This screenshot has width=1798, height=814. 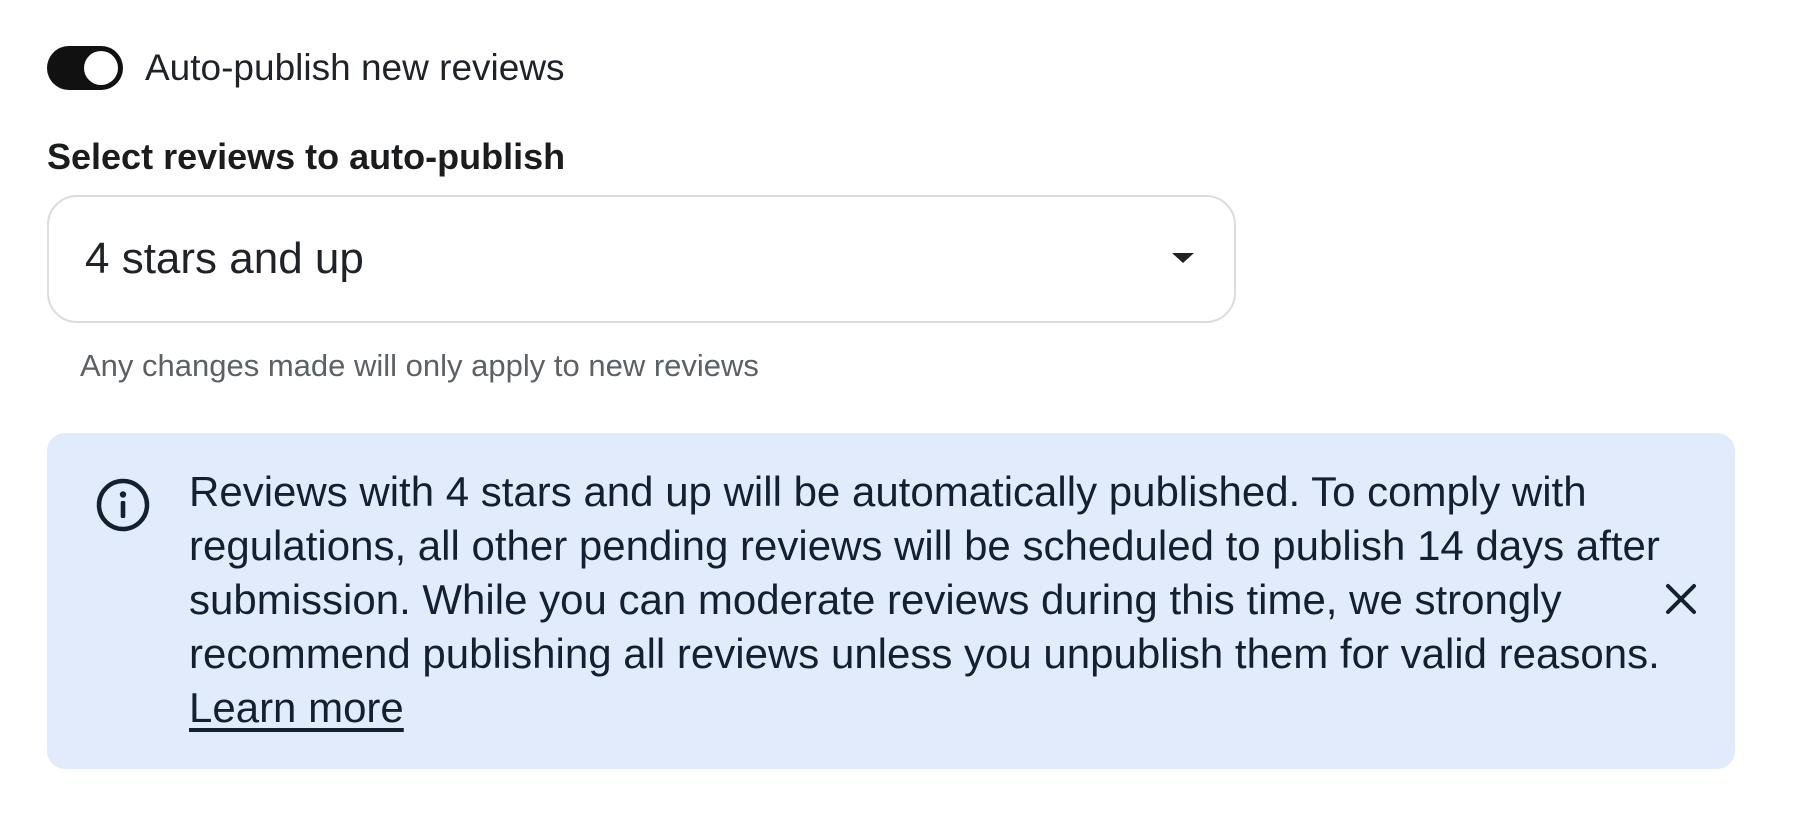 I want to click on close-icon, so click(x=1681, y=599).